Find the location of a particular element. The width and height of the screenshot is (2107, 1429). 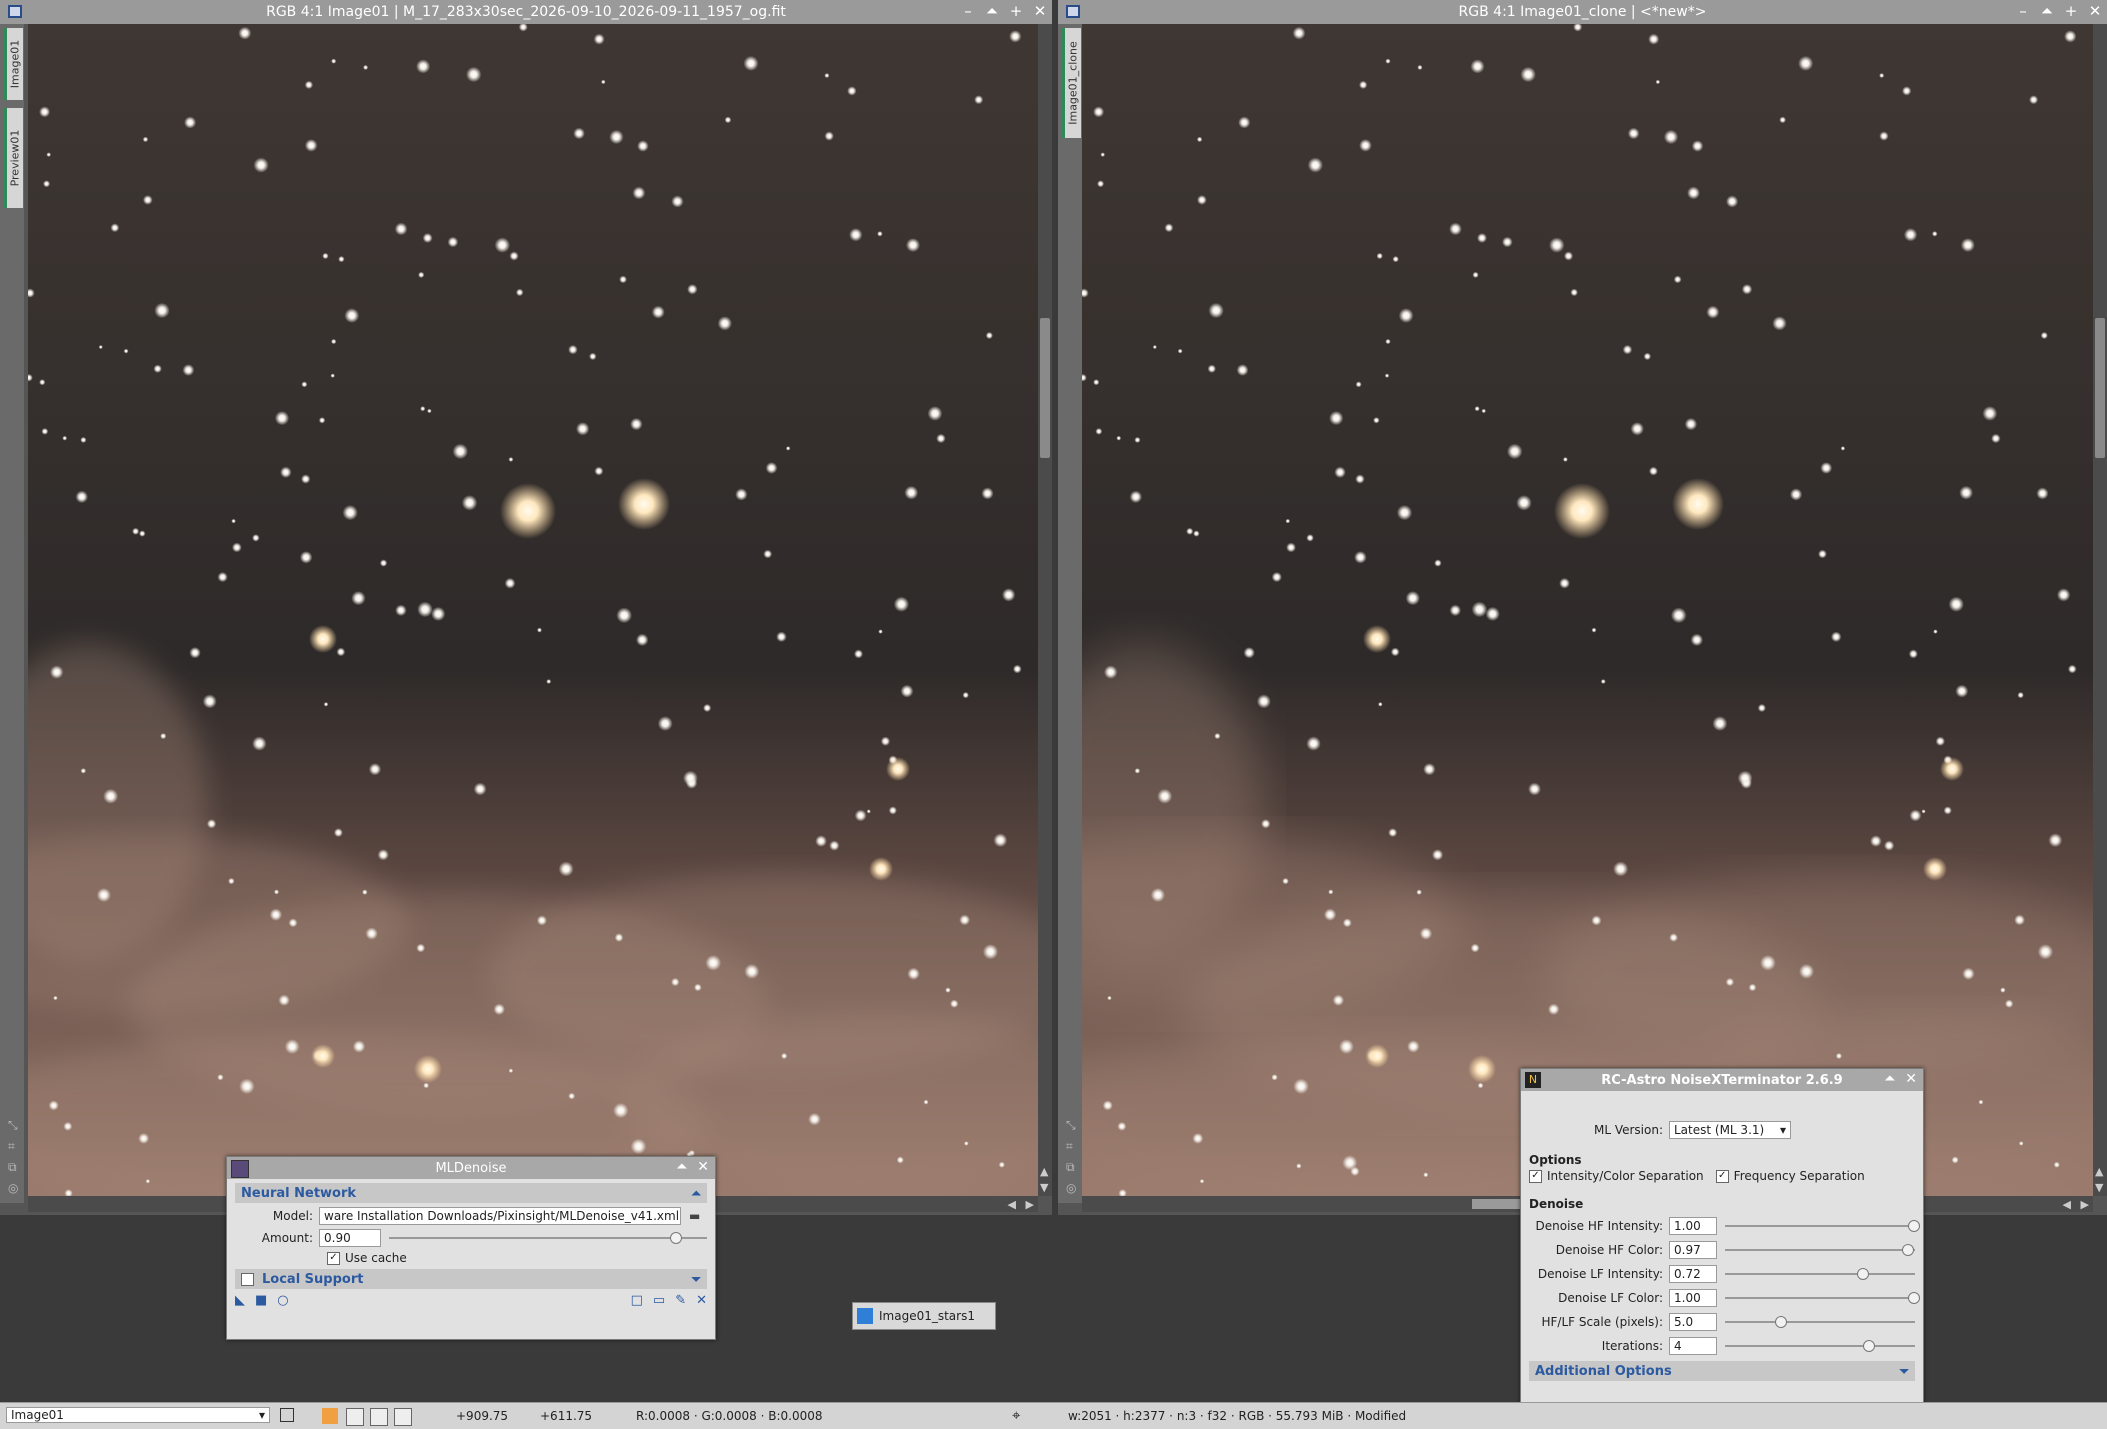

mldenoise-titlebar: MLDenoise ⏶ ✕ is located at coordinates (471, 1168).